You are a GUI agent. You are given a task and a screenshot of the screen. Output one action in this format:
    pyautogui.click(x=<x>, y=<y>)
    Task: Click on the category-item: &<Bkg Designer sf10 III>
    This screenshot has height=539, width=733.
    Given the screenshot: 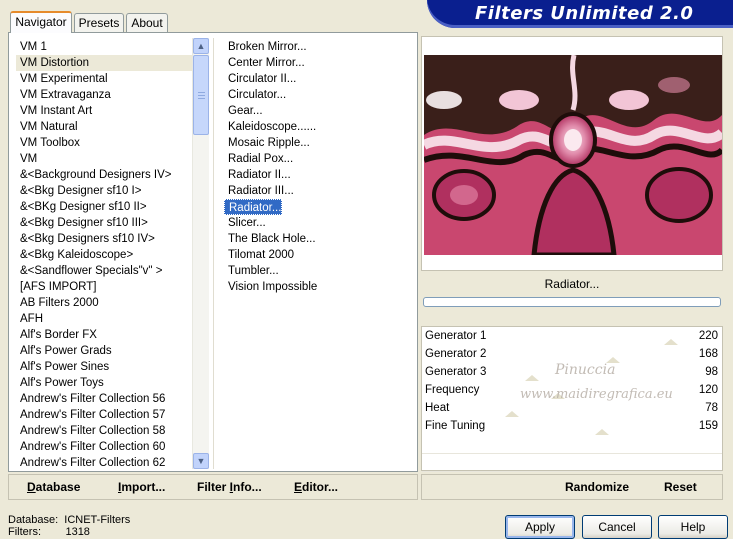 What is the action you would take?
    pyautogui.click(x=104, y=223)
    